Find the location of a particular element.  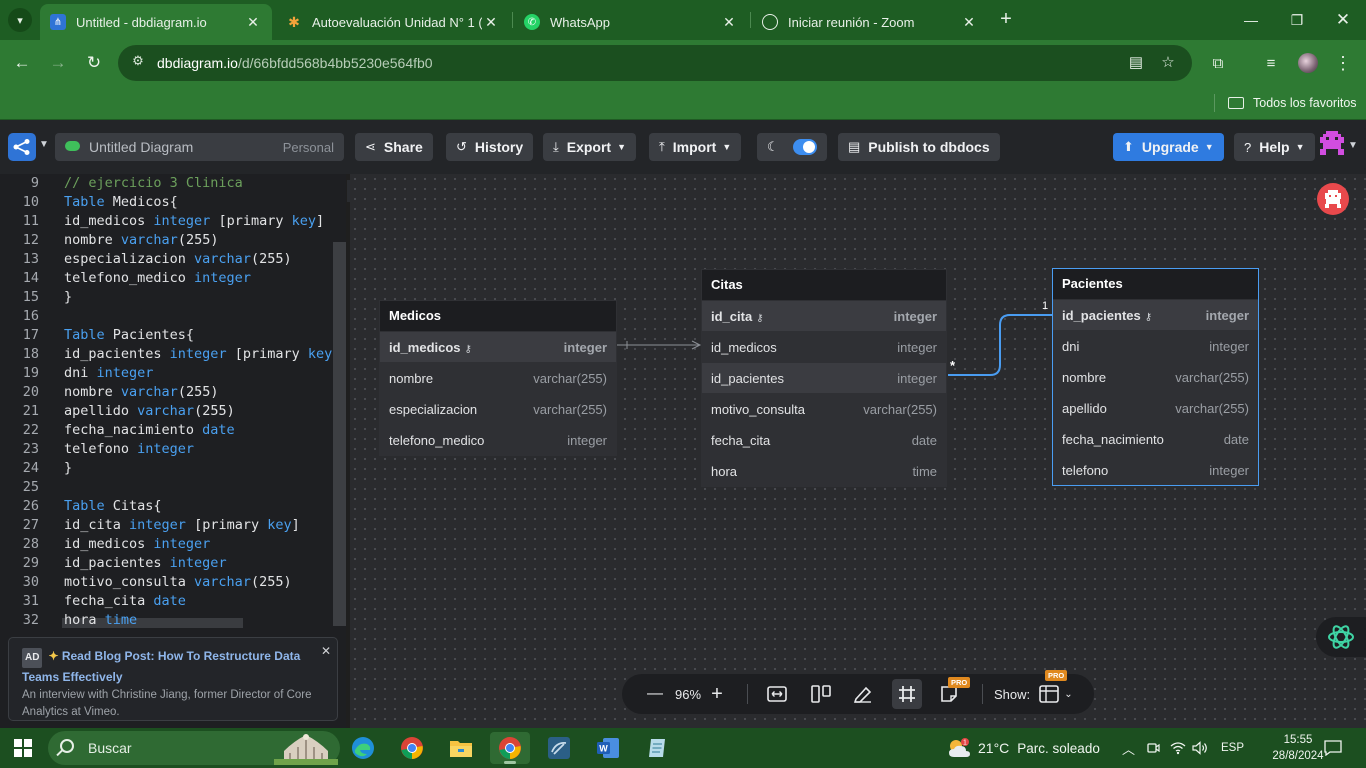

user-menu-chevron-icon: ▼ is located at coordinates (1353, 145).